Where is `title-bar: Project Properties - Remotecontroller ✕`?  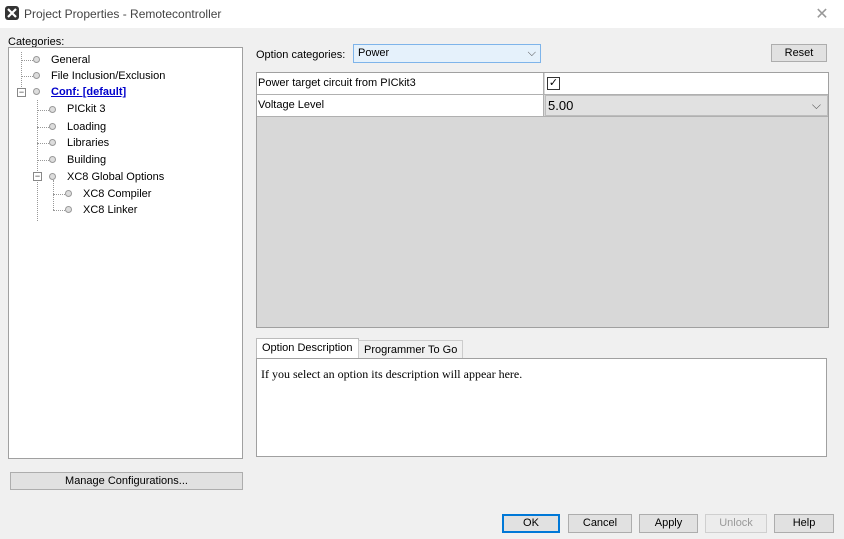 title-bar: Project Properties - Remotecontroller ✕ is located at coordinates (422, 14).